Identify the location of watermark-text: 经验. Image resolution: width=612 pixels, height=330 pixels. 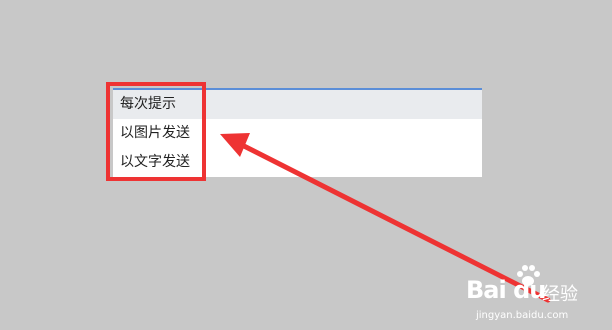
(560, 294).